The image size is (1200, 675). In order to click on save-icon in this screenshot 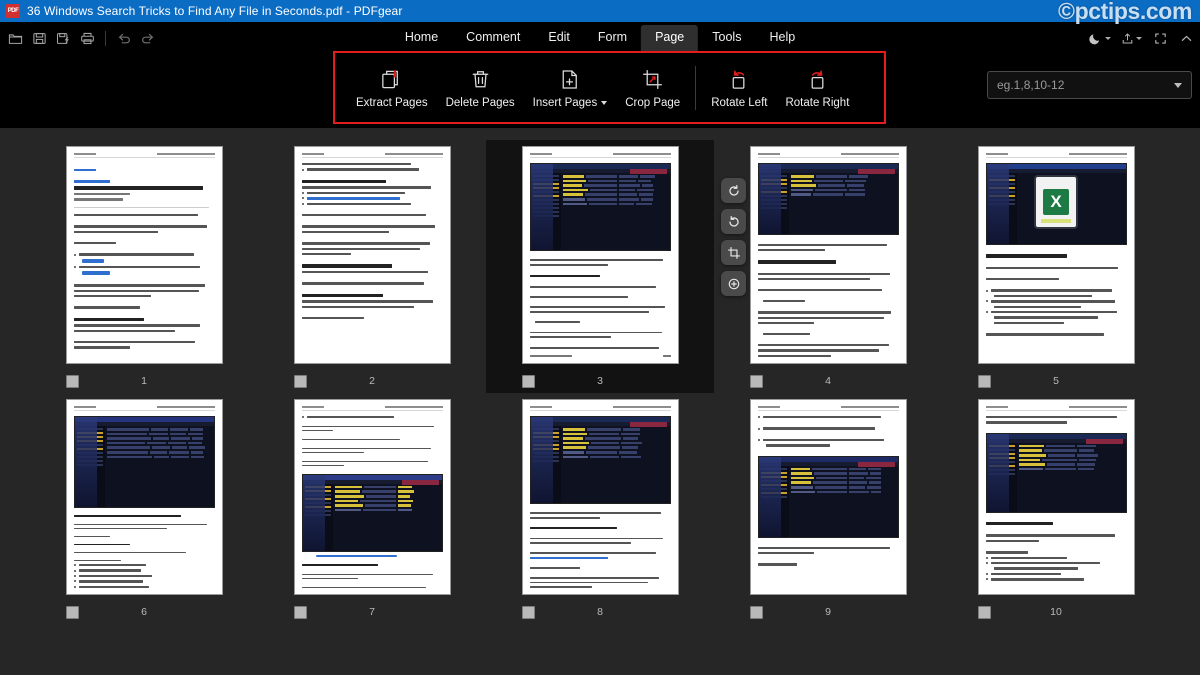, I will do `click(39, 38)`.